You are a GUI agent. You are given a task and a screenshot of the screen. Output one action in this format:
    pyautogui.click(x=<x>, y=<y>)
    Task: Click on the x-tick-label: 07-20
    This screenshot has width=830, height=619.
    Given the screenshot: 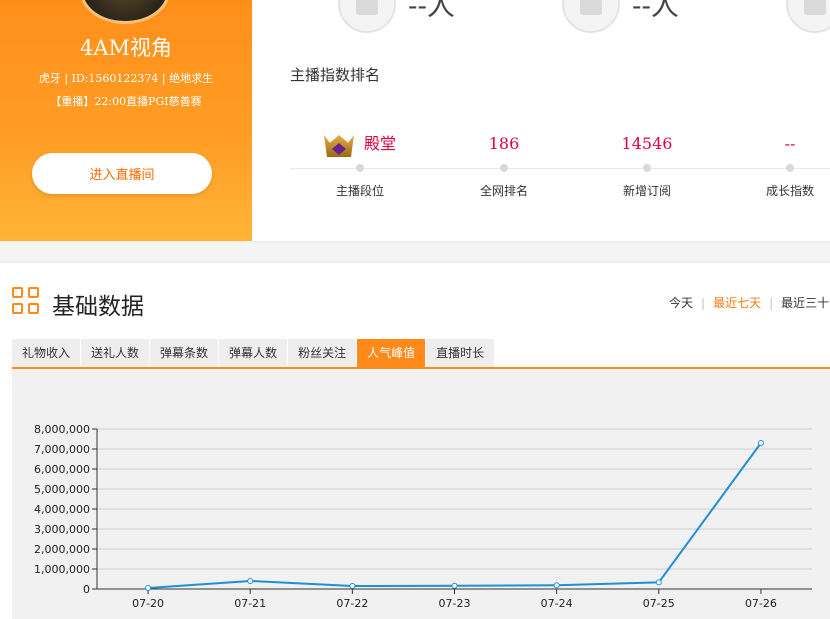 What is the action you would take?
    pyautogui.click(x=148, y=603)
    